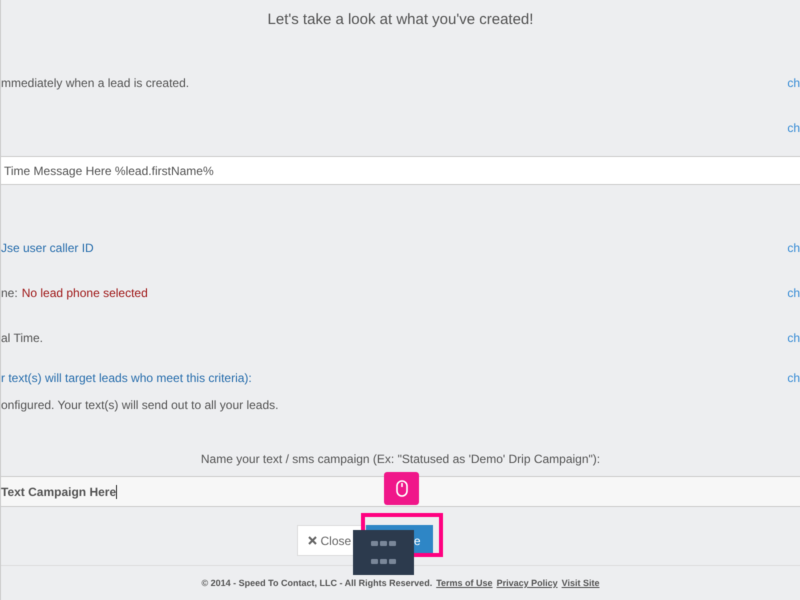 This screenshot has height=600, width=800. Describe the element at coordinates (22, 337) in the screenshot. I see `summary-text: al Time.` at that location.